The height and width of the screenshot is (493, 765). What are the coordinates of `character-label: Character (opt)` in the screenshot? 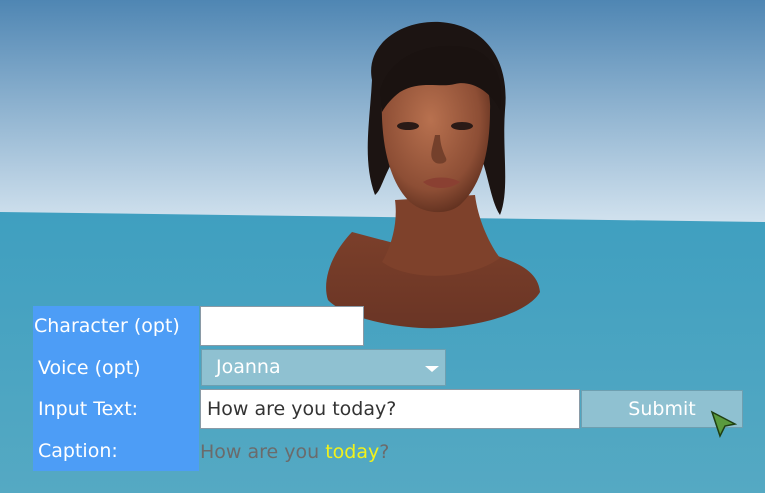 It's located at (107, 326).